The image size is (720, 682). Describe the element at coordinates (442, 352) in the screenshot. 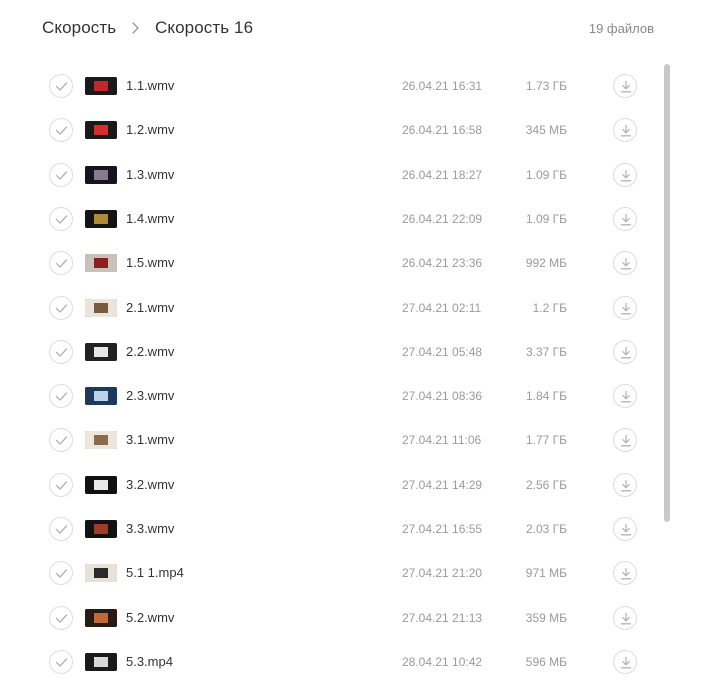

I see `file-date: 27.04.21 05:48` at that location.